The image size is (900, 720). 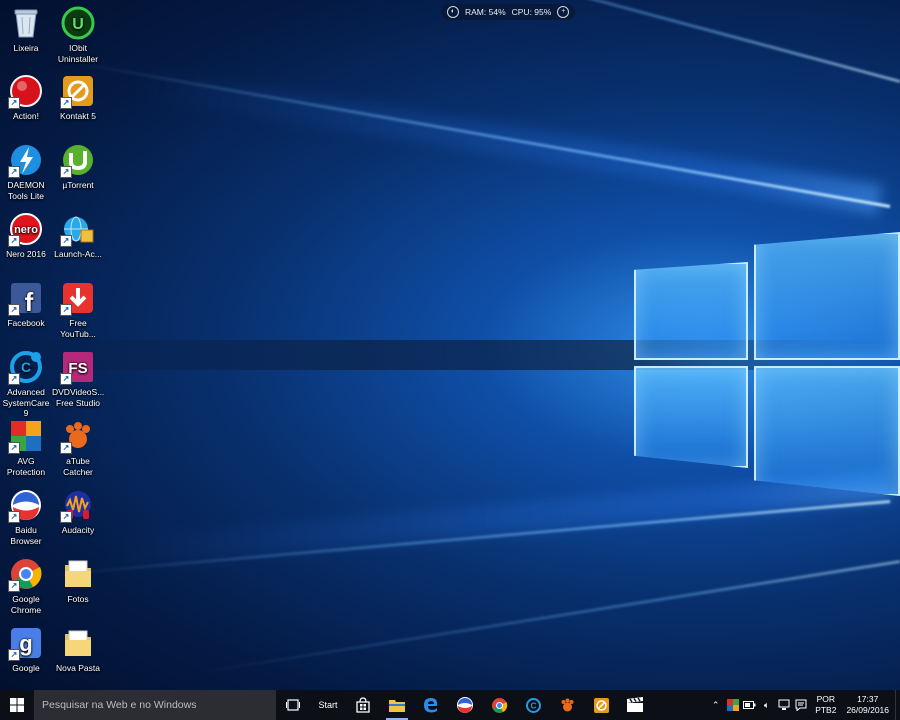 I want to click on desktop-icon-google: g ↗ Google, so click(x=26, y=650).